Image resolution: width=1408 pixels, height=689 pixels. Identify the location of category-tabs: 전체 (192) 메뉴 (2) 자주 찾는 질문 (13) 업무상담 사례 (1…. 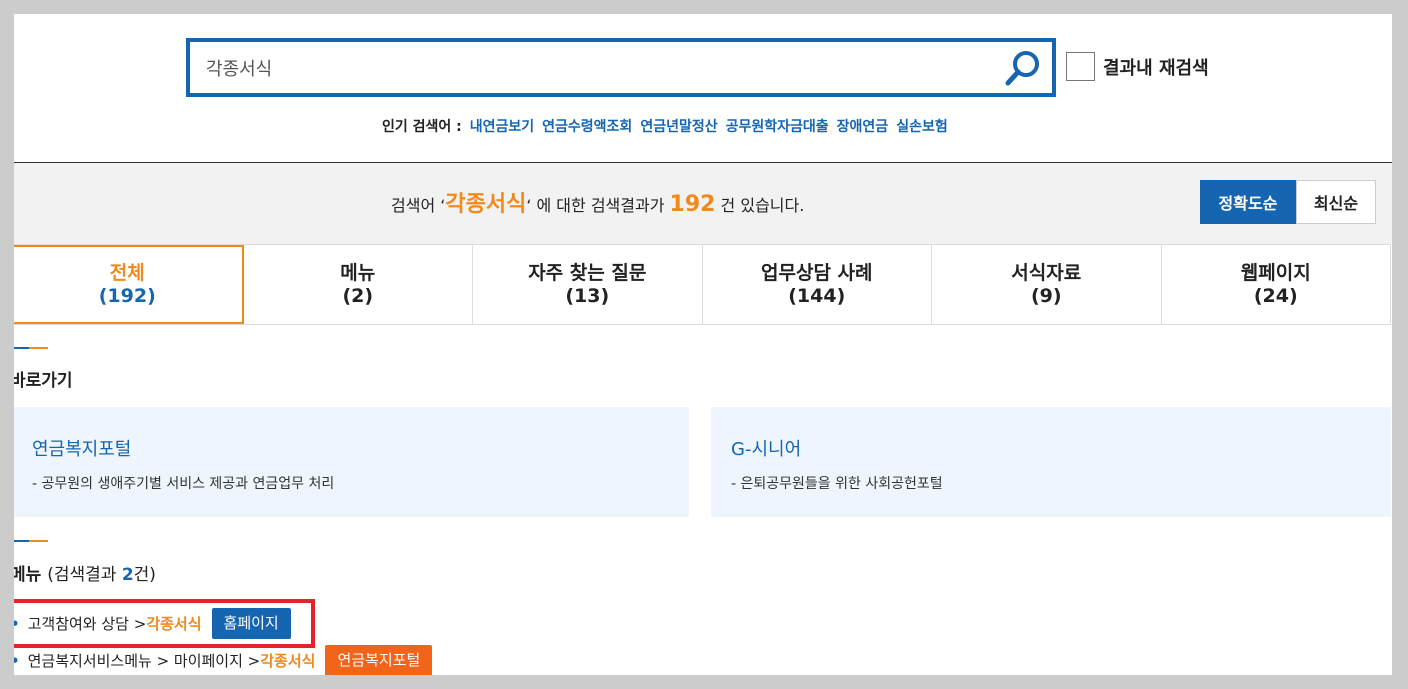
(702, 284).